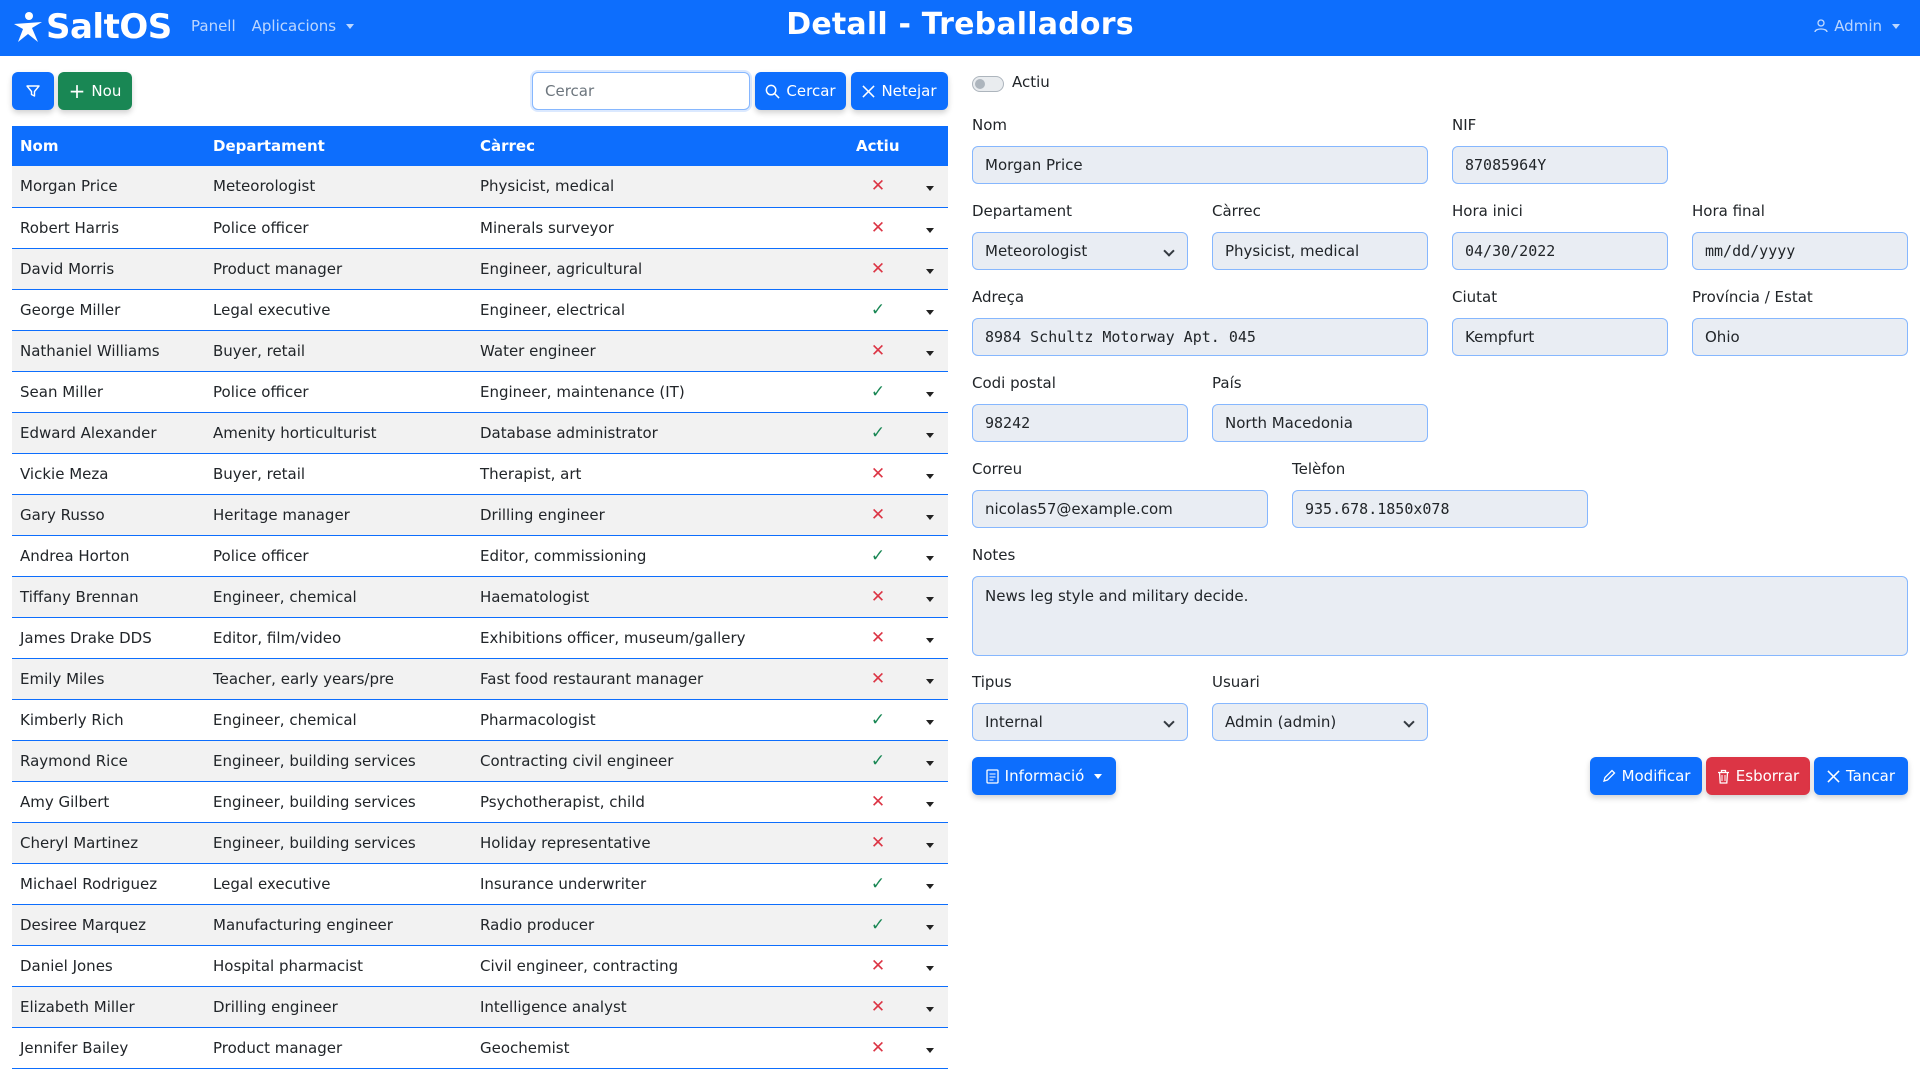 This screenshot has width=1920, height=1080. What do you see at coordinates (261, 555) in the screenshot?
I see `cell-department: Police officer` at bounding box center [261, 555].